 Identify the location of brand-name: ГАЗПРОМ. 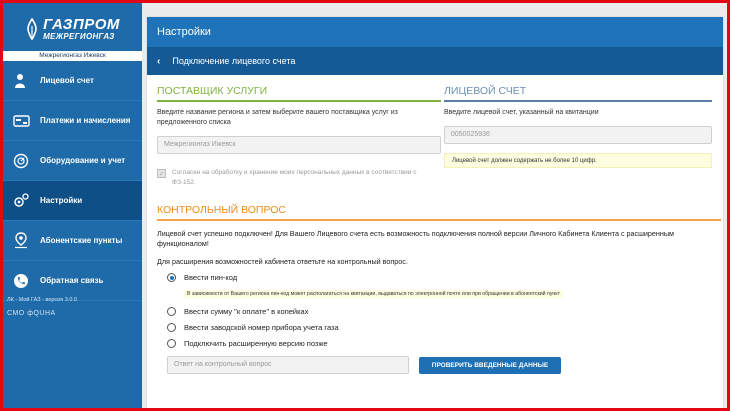
(81, 24).